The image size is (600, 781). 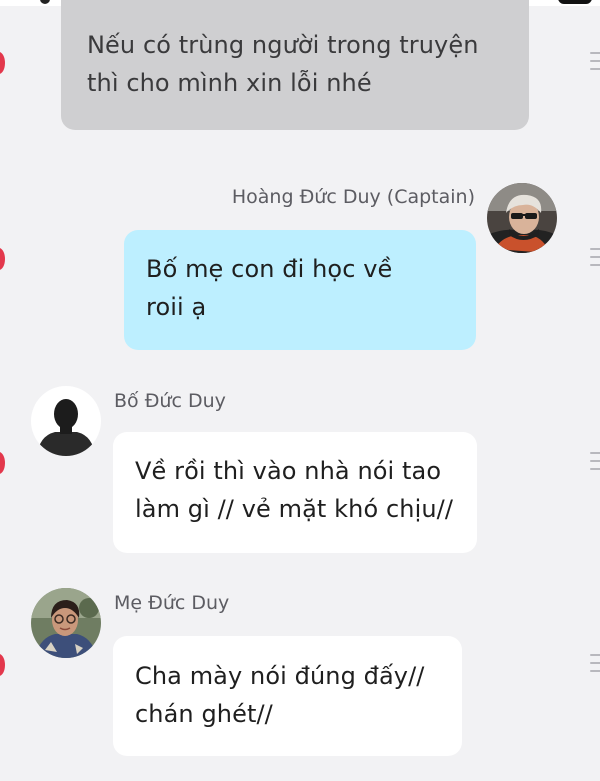 What do you see at coordinates (522, 218) in the screenshot?
I see `male-avatar-sunglasses-icon` at bounding box center [522, 218].